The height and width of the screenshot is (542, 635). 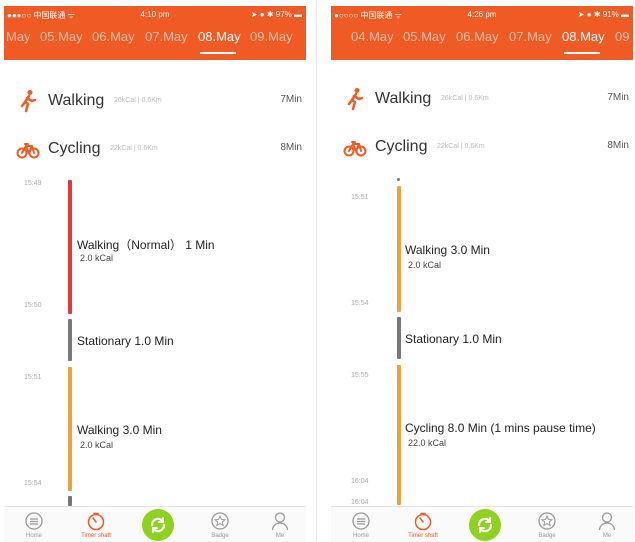 I want to click on status-bar: ●○○○○ 中国联通 ᯤ 4:26 pm ➤ ● ✱ 91% ▬, so click(x=482, y=14).